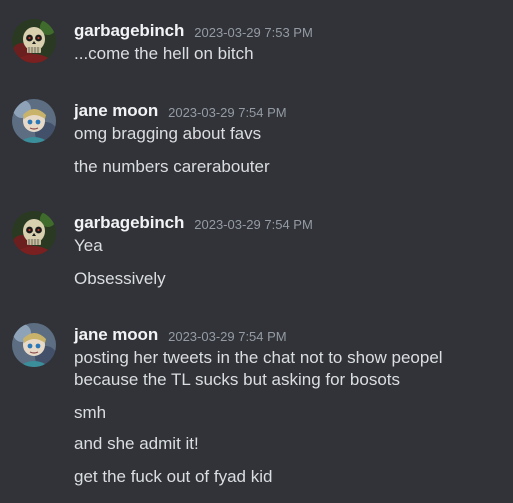  What do you see at coordinates (88, 245) in the screenshot?
I see `message-text: Yea` at bounding box center [88, 245].